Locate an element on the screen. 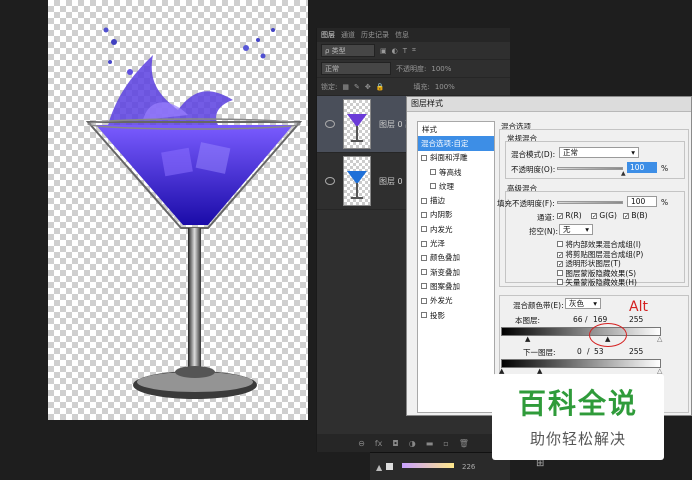 The width and height of the screenshot is (692, 480). this-layer-white: 255 is located at coordinates (636, 319).